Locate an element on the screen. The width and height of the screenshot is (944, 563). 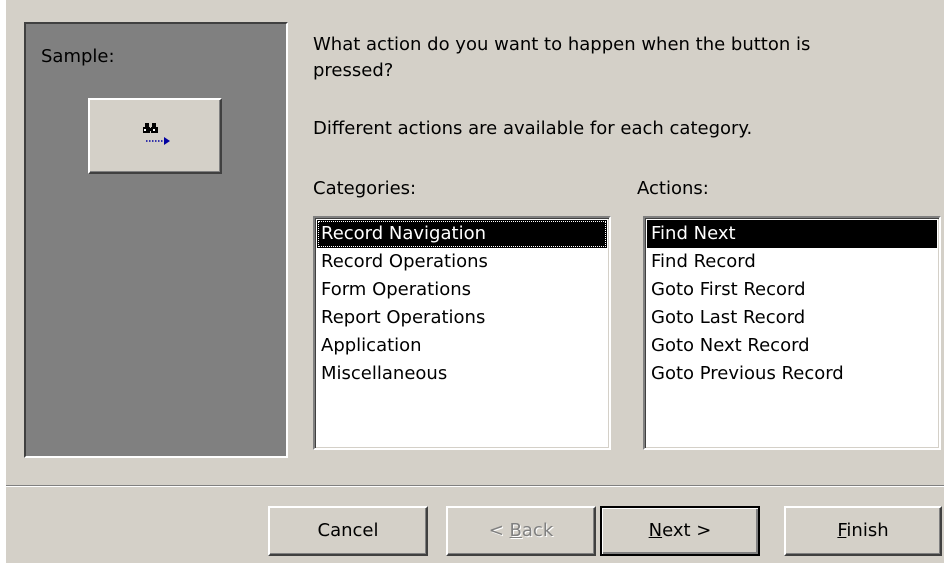
action-item: Goto Last Record is located at coordinates (792, 318).